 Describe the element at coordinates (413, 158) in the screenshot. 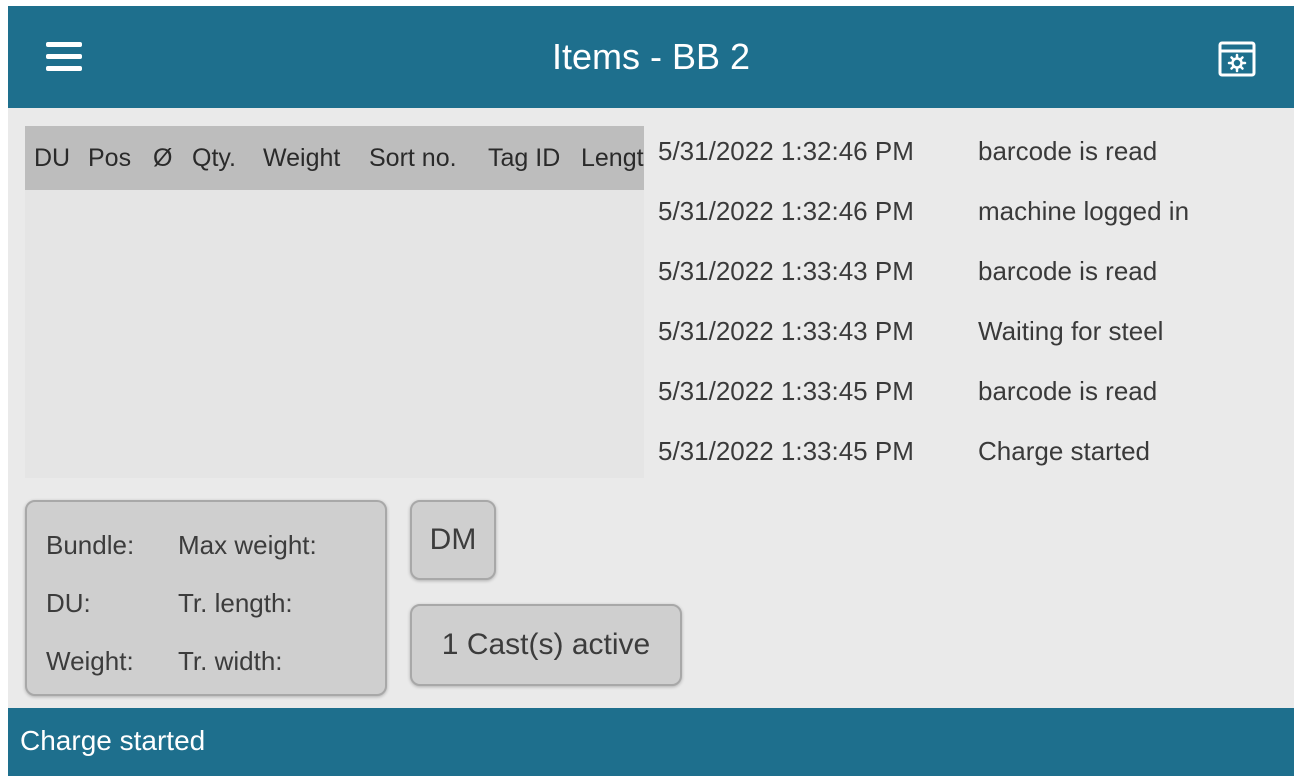

I see `column-header-sort-no: Sort no.` at that location.